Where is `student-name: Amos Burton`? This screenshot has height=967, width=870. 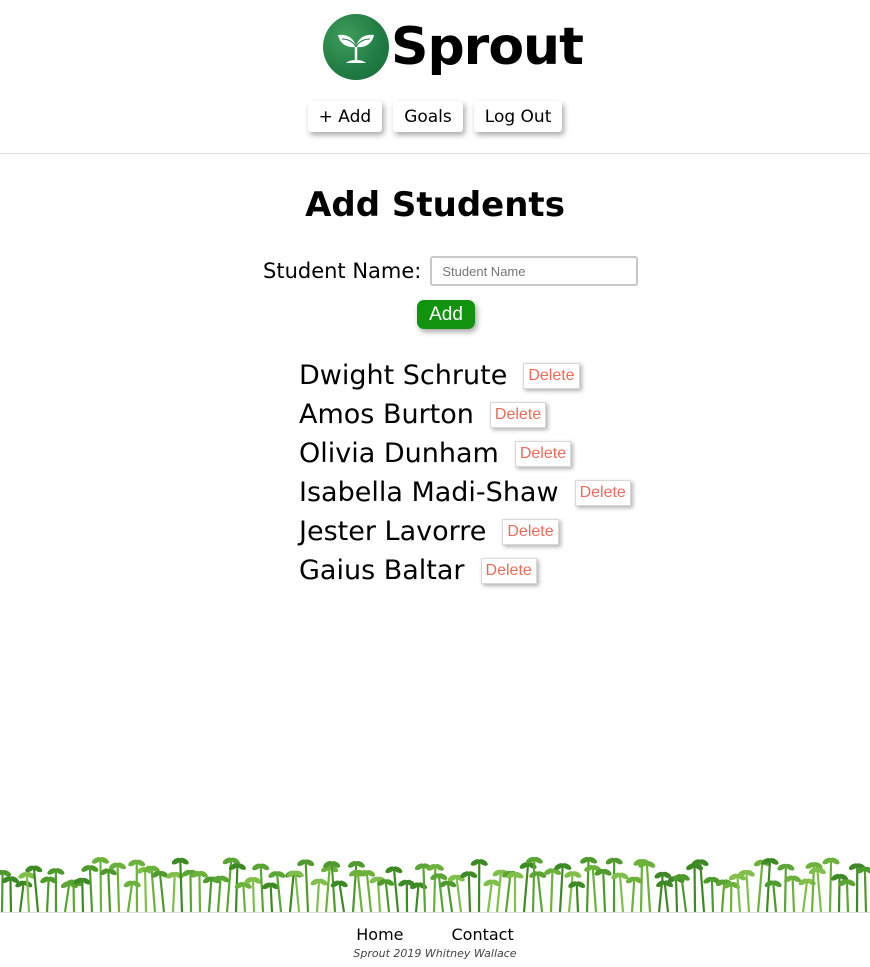 student-name: Amos Burton is located at coordinates (386, 414).